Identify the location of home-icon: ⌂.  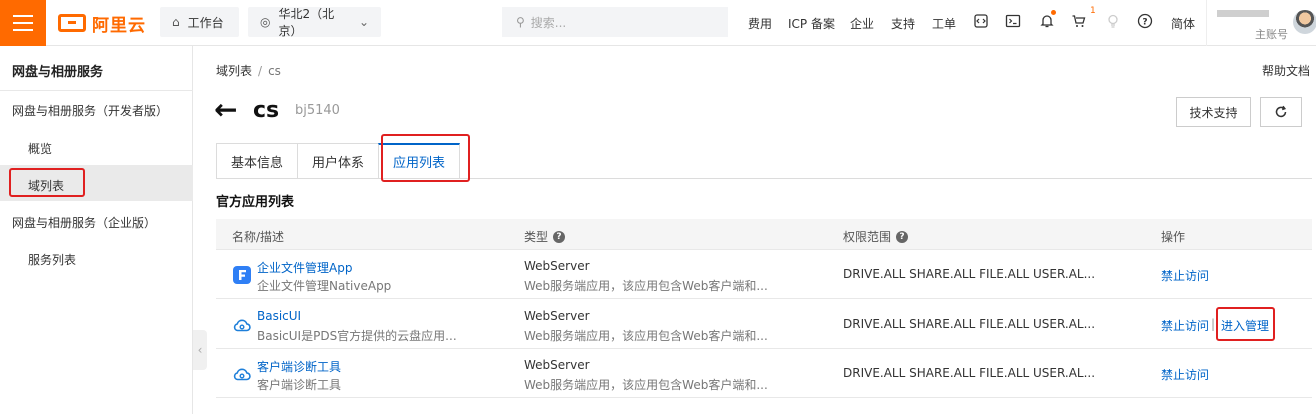
(176, 22).